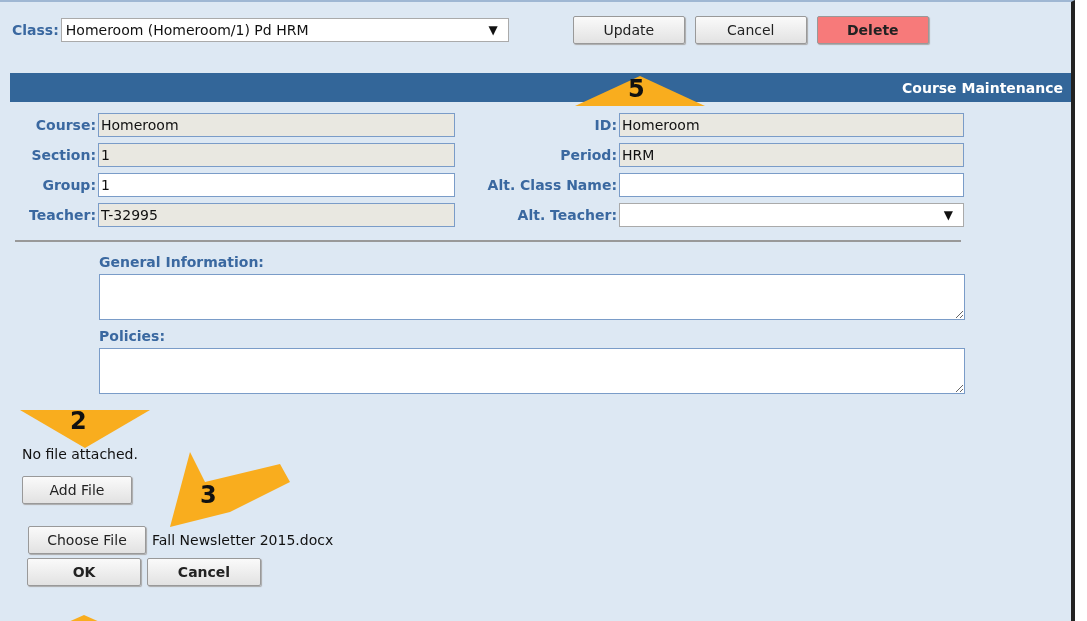 This screenshot has width=1087, height=621. I want to click on textarea-label: General Information:, so click(182, 262).